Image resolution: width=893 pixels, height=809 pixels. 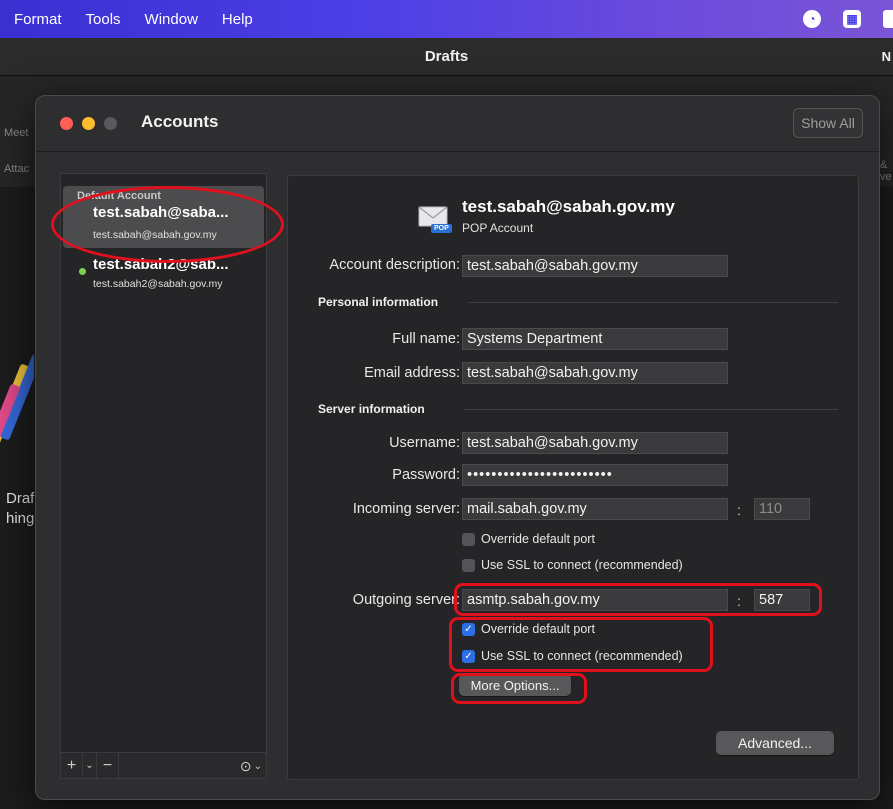 What do you see at coordinates (180, 121) in the screenshot?
I see `dialog-title: Accounts` at bounding box center [180, 121].